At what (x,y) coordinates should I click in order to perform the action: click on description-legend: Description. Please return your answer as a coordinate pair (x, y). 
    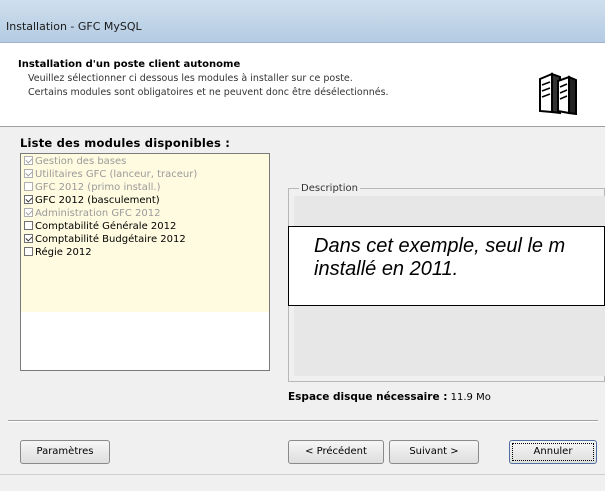
    Looking at the image, I should click on (329, 188).